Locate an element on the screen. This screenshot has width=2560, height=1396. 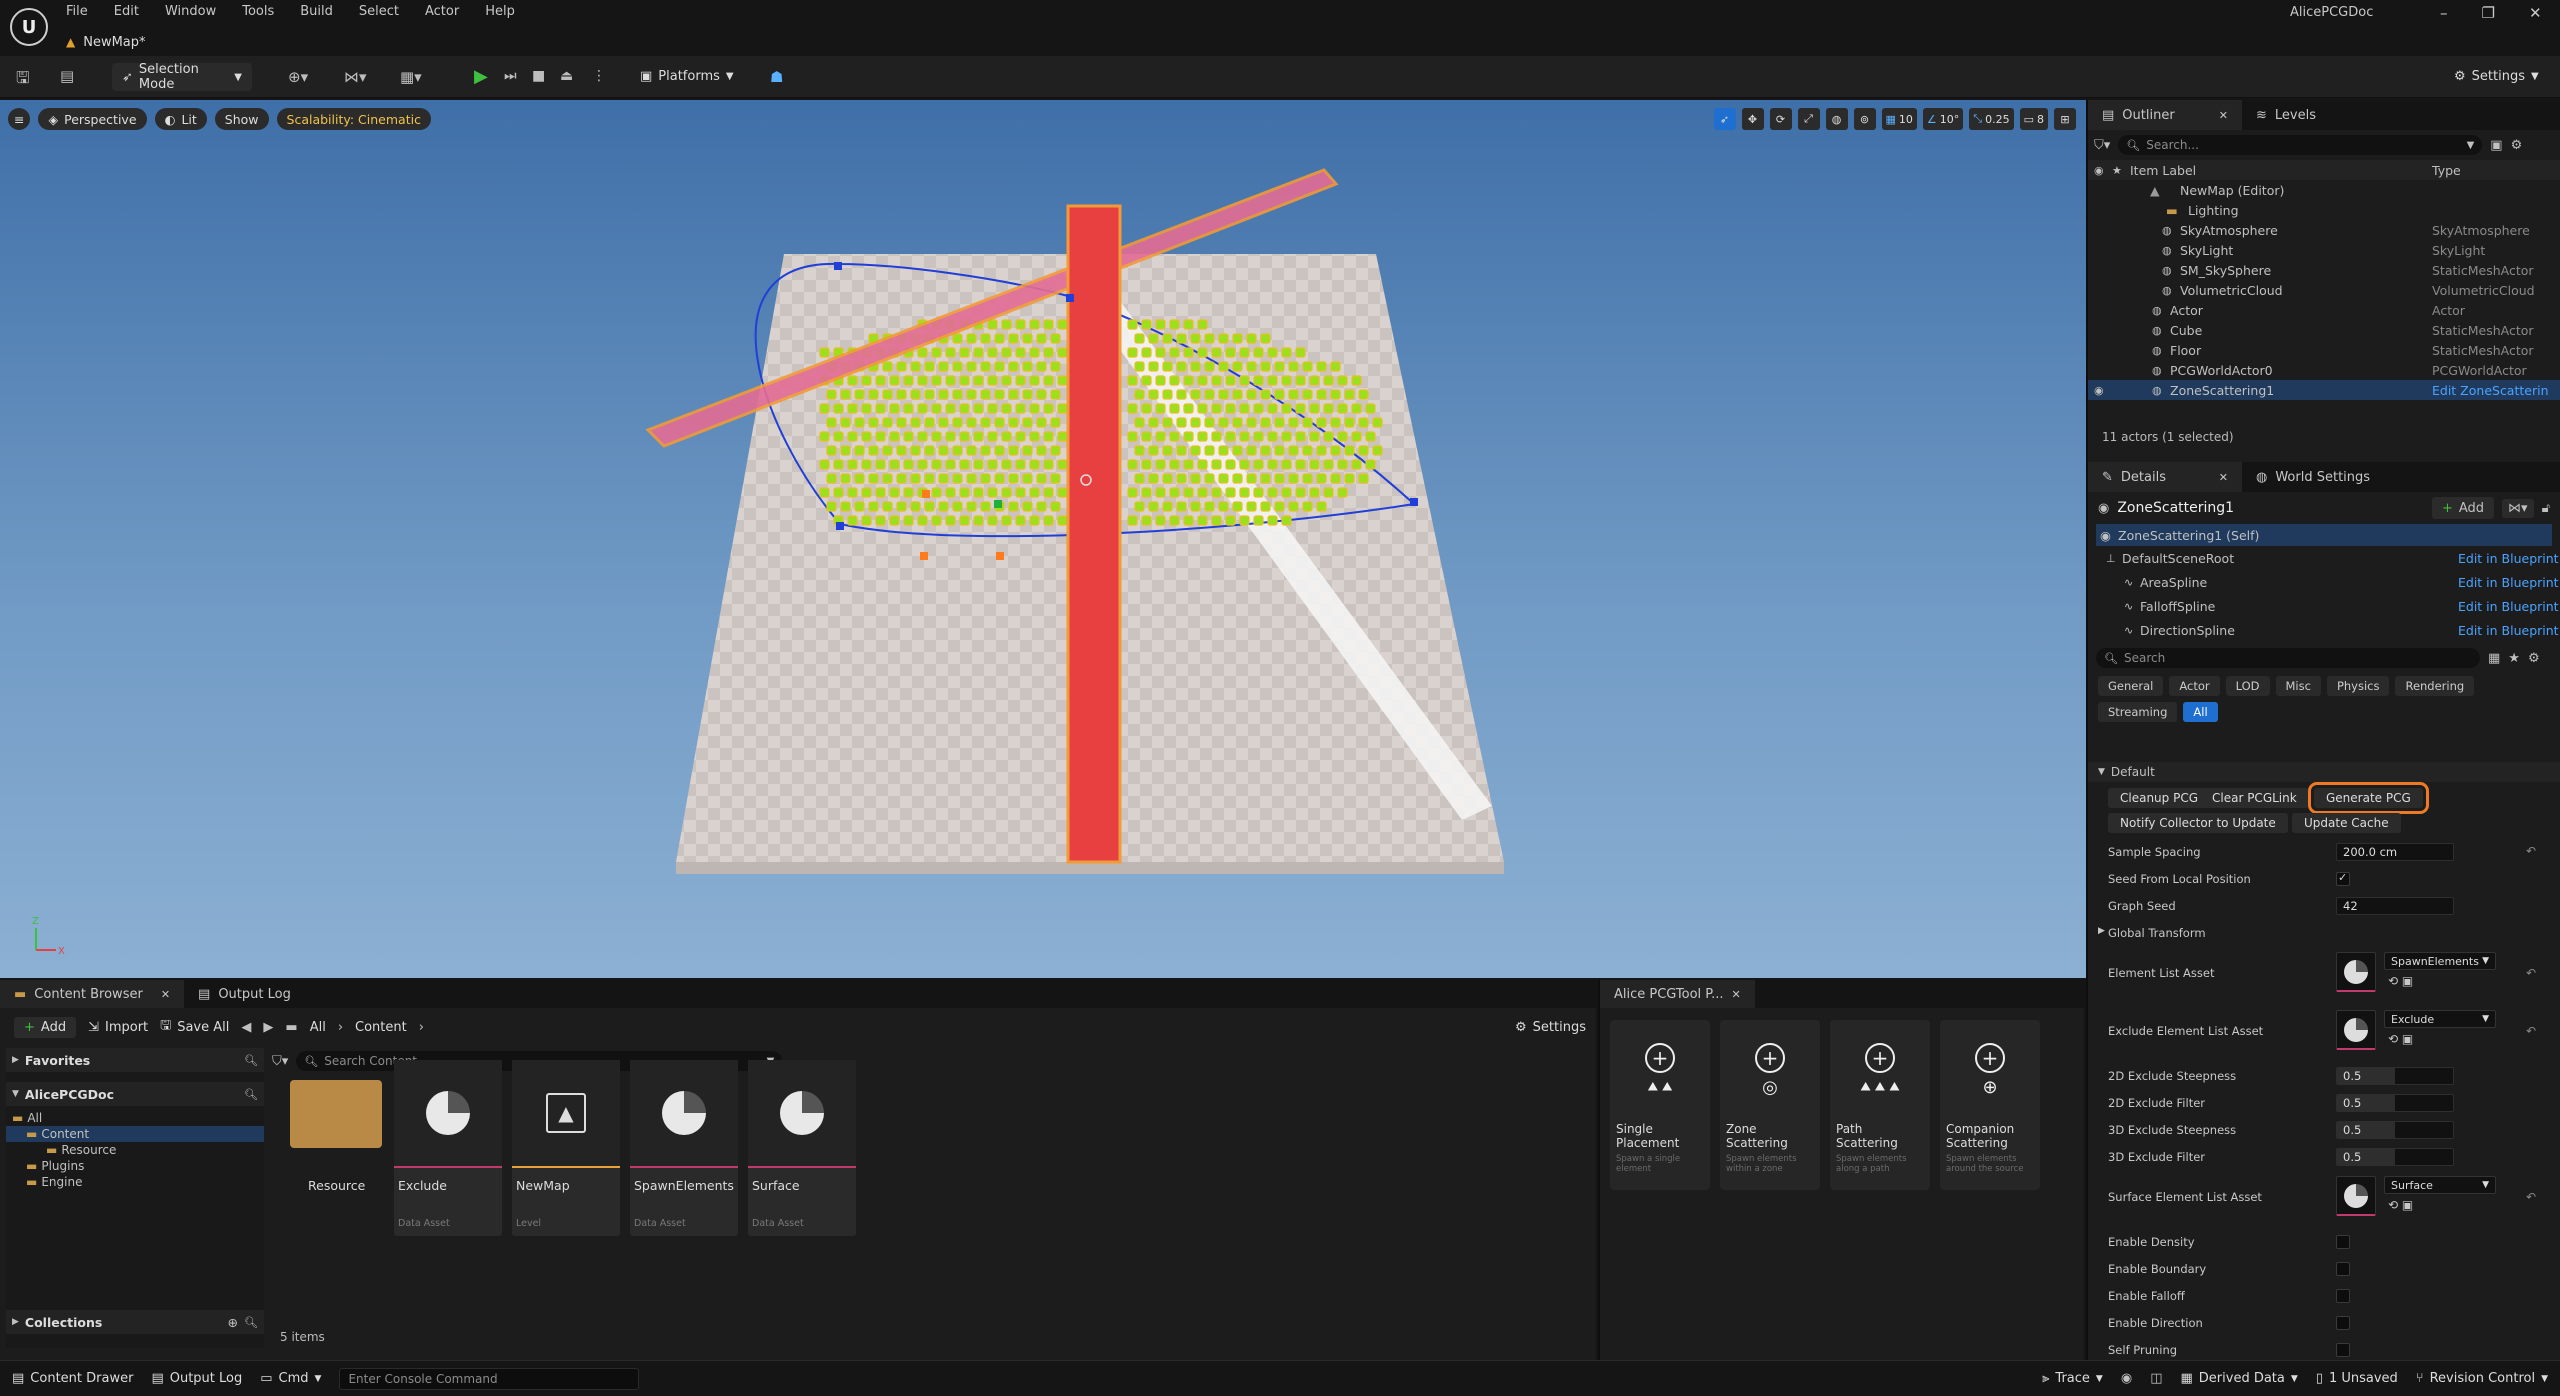
cleanup-pcg-button: Cleanup PCG is located at coordinates (2159, 798).